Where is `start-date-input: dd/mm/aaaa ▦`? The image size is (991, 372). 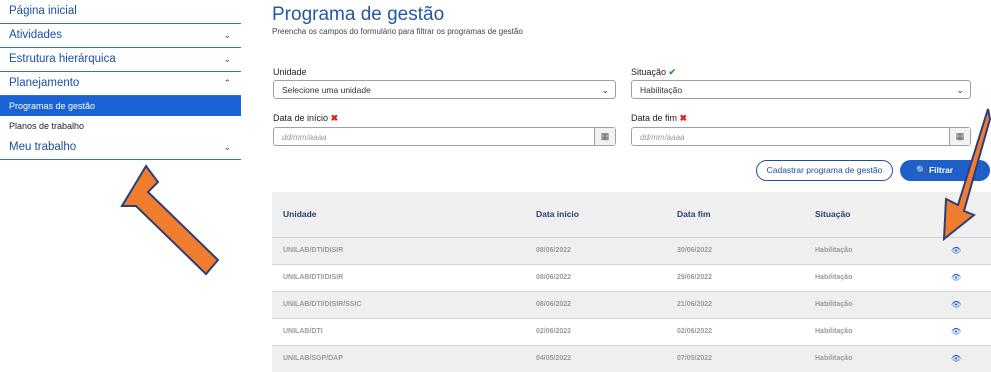 start-date-input: dd/mm/aaaa ▦ is located at coordinates (444, 136).